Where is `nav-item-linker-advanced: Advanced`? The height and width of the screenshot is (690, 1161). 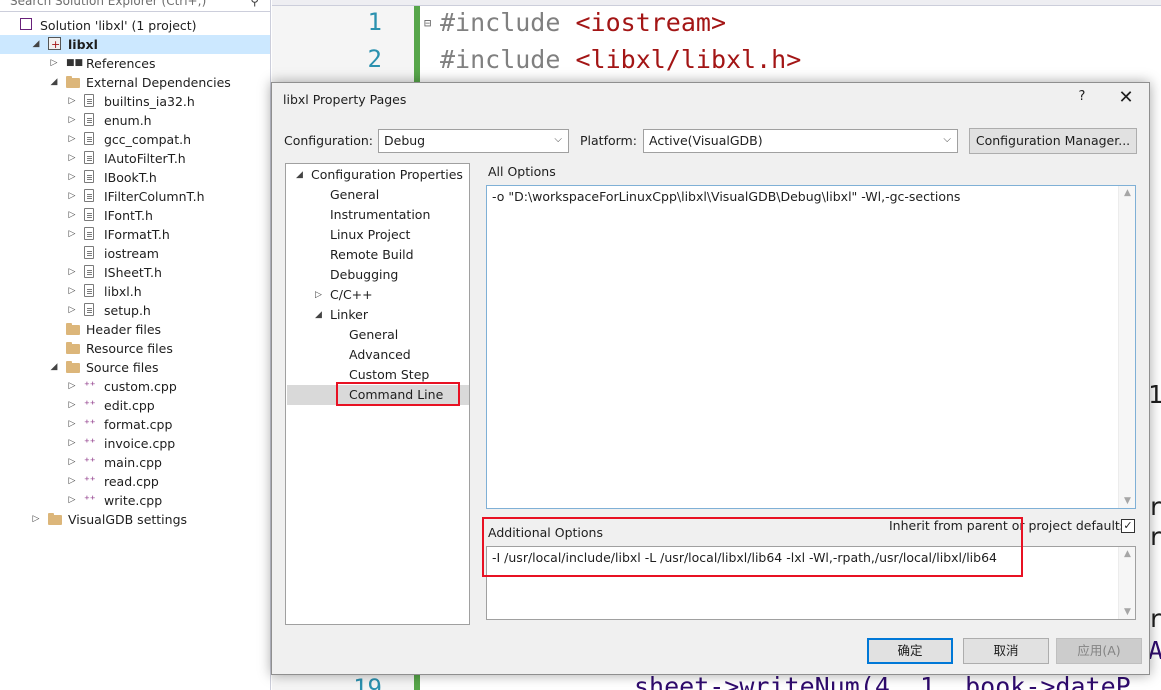
nav-item-linker-advanced: Advanced is located at coordinates (380, 355).